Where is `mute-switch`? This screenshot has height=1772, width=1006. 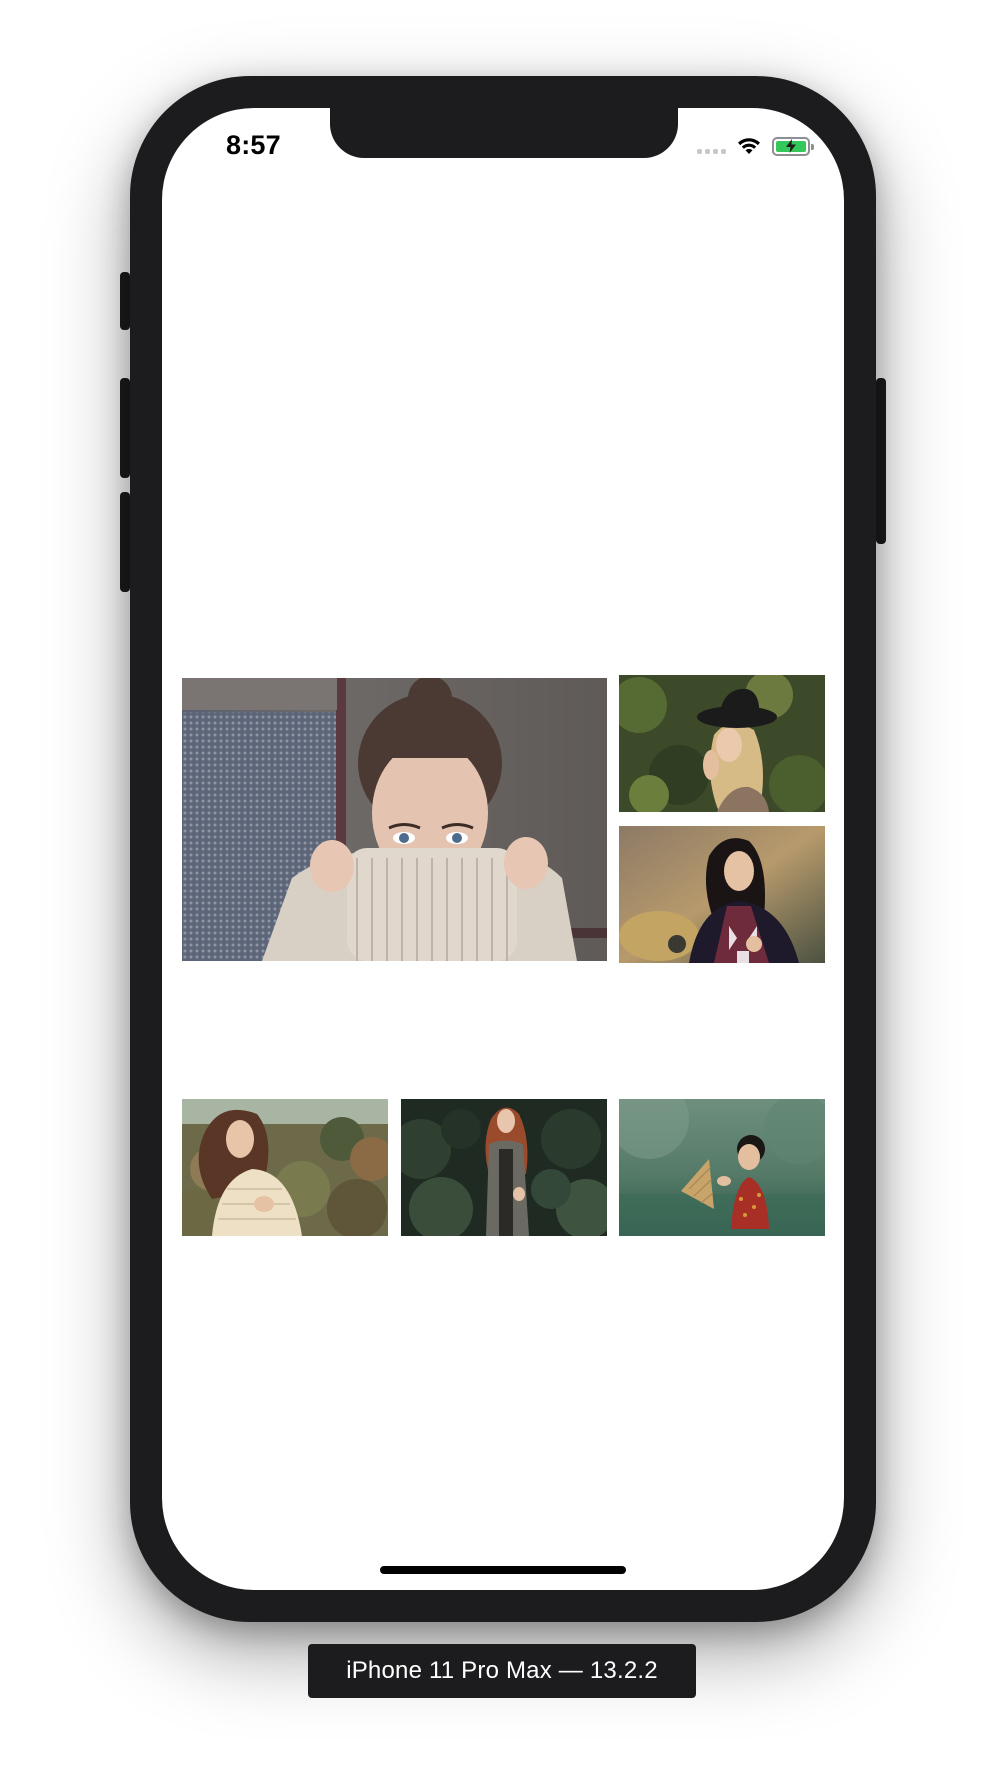
mute-switch is located at coordinates (125, 301).